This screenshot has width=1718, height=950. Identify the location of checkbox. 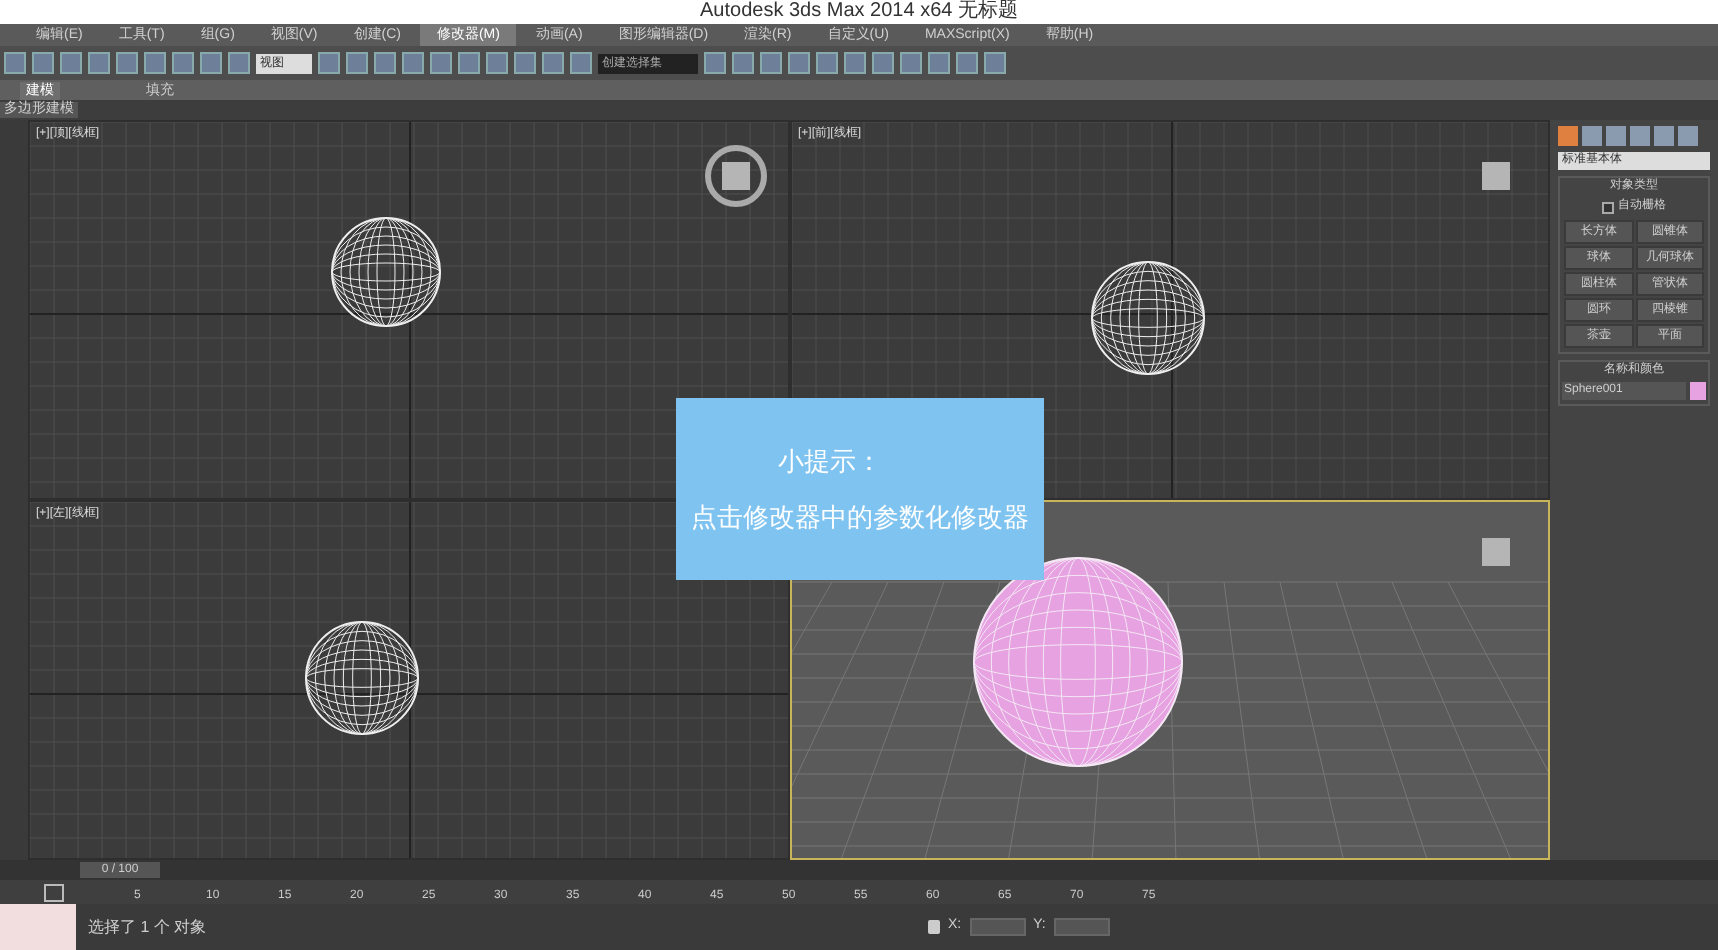
(1608, 207).